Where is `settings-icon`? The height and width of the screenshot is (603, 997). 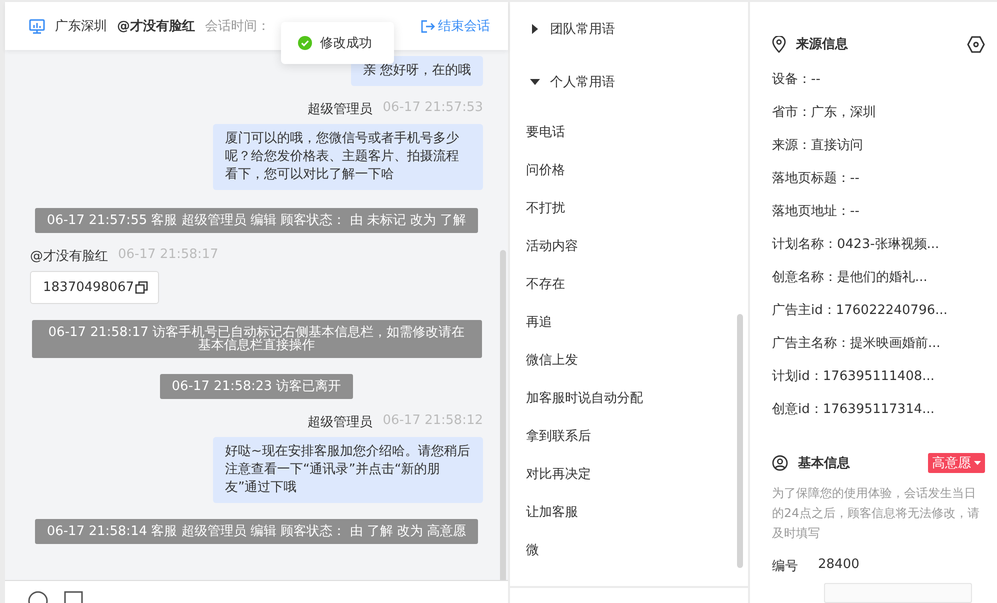 settings-icon is located at coordinates (976, 44).